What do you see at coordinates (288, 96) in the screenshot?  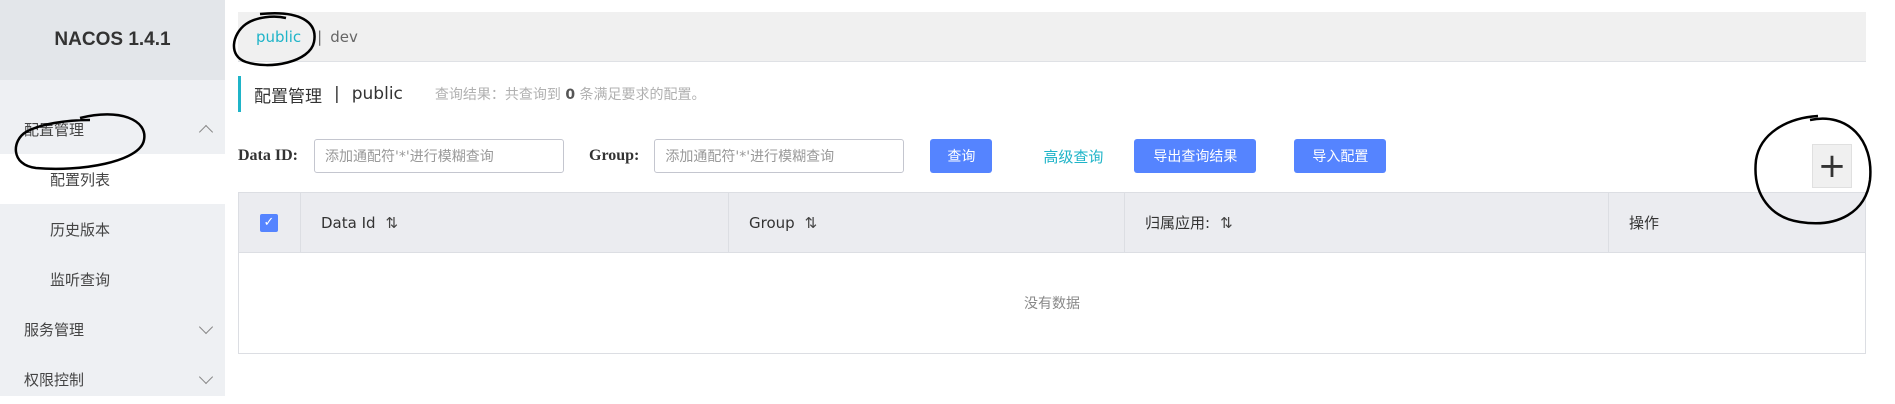 I see `page-title: 配置管理` at bounding box center [288, 96].